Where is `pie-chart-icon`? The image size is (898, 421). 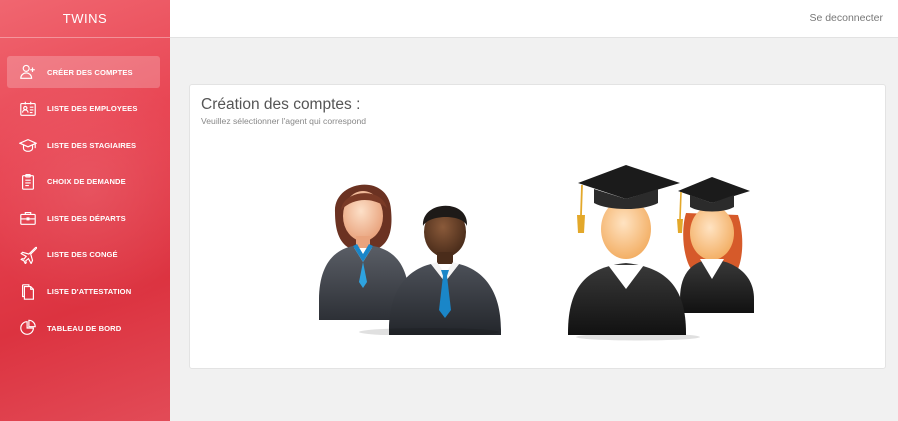
pie-chart-icon is located at coordinates (27, 328).